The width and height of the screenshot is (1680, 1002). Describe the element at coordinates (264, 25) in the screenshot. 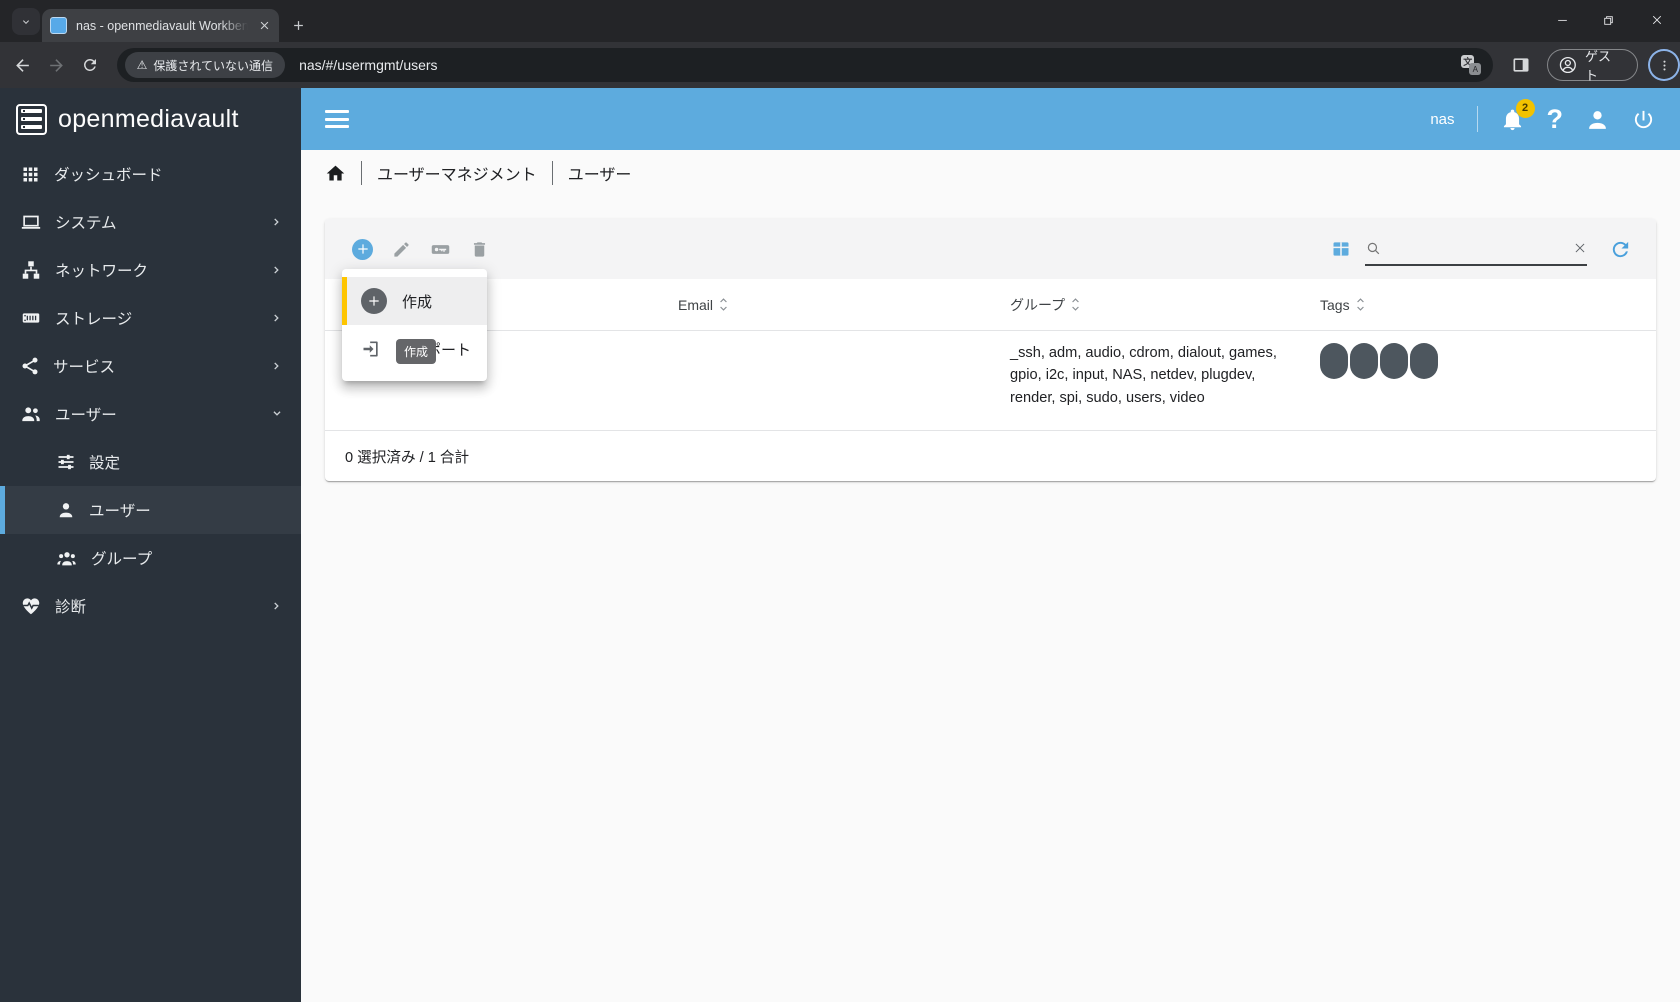

I see `tab-close-icon` at that location.